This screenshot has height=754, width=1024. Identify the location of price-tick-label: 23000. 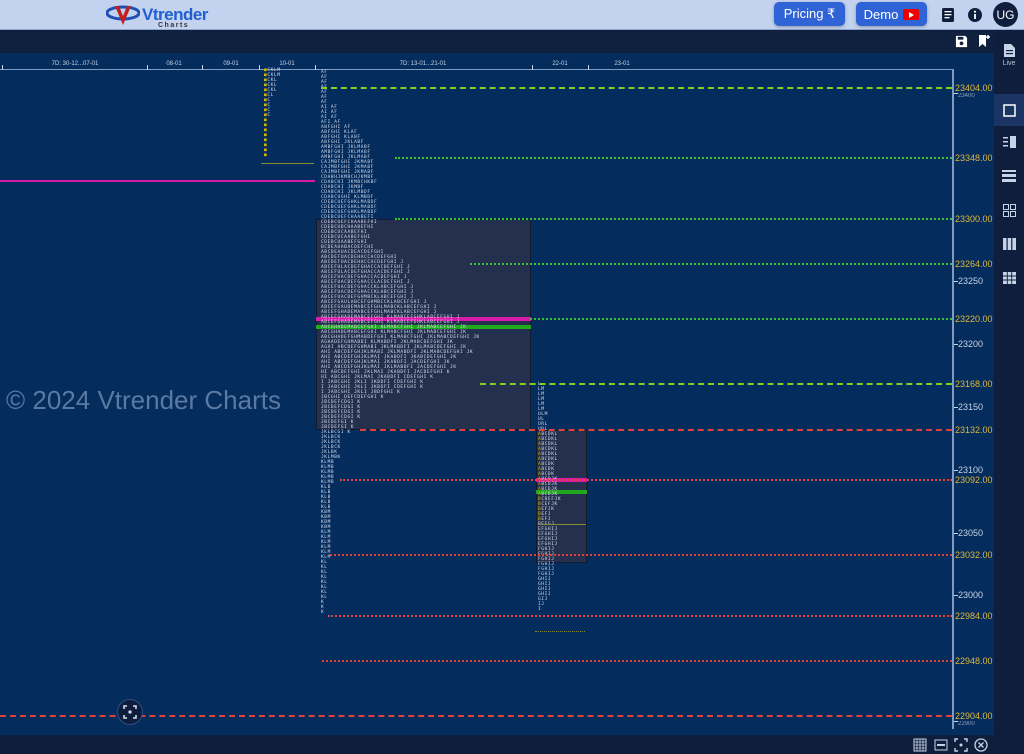
(971, 595).